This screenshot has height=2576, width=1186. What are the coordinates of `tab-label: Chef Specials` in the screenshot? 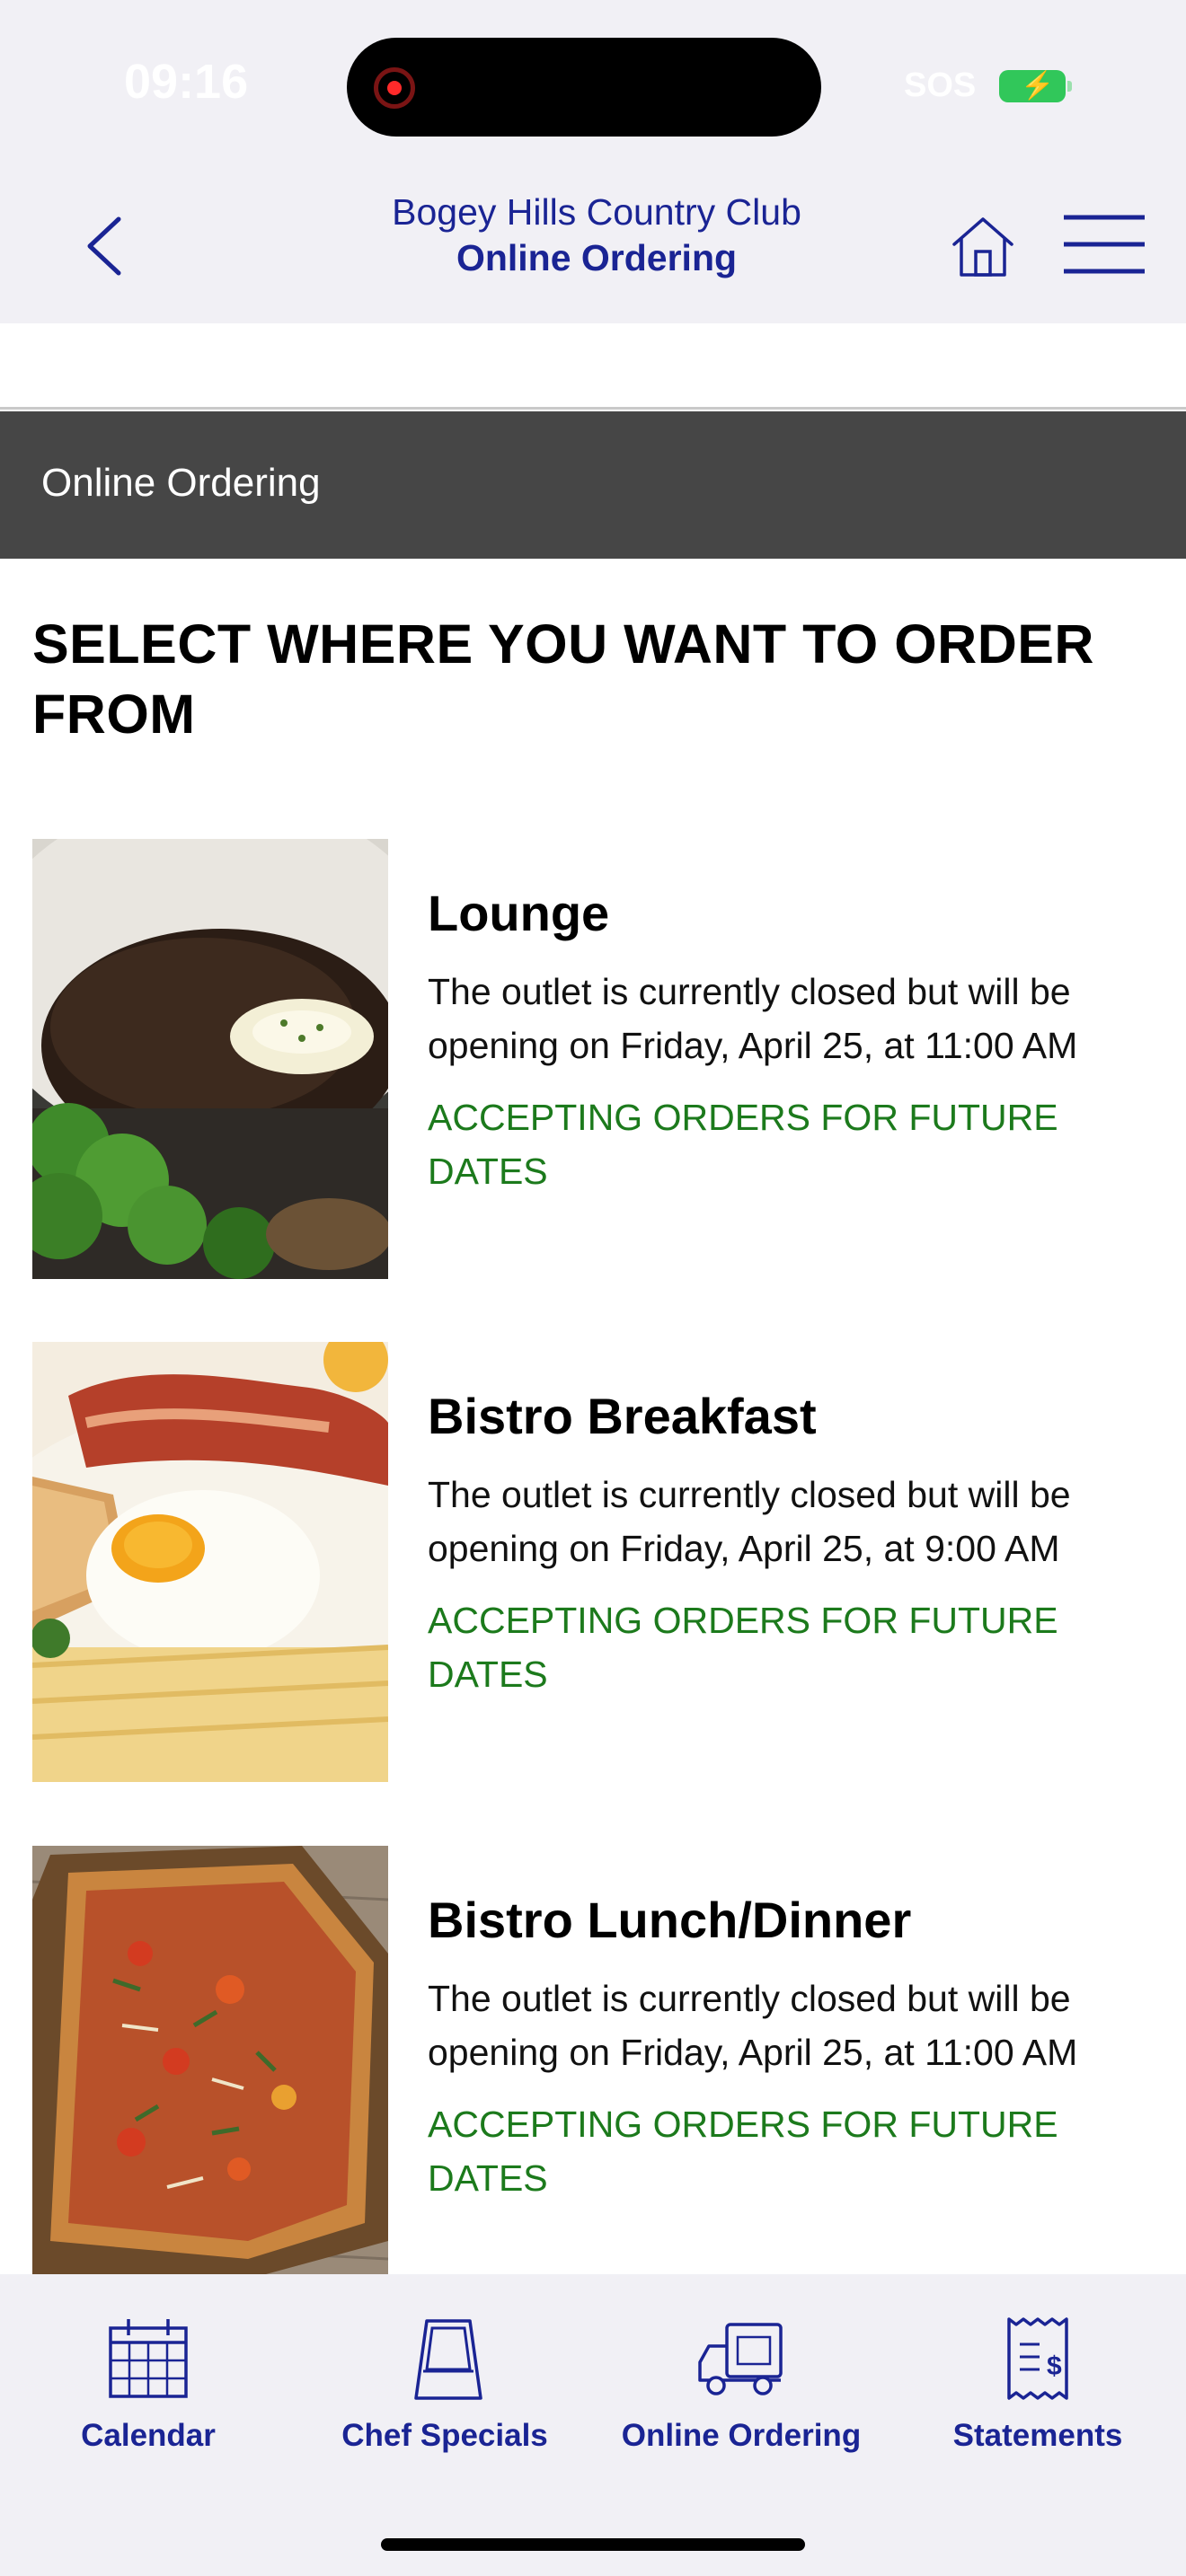 It's located at (444, 2435).